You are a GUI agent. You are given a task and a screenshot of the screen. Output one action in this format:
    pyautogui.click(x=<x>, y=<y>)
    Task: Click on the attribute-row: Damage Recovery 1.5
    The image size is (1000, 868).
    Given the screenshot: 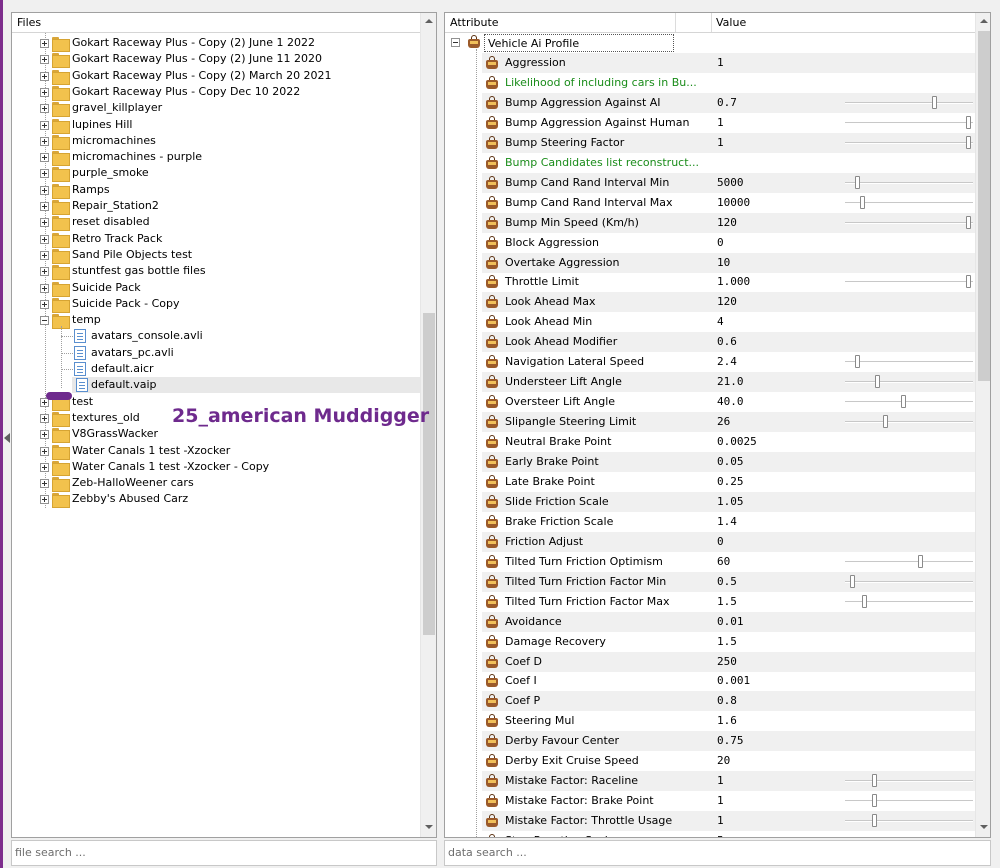 What is the action you would take?
    pyautogui.click(x=729, y=642)
    